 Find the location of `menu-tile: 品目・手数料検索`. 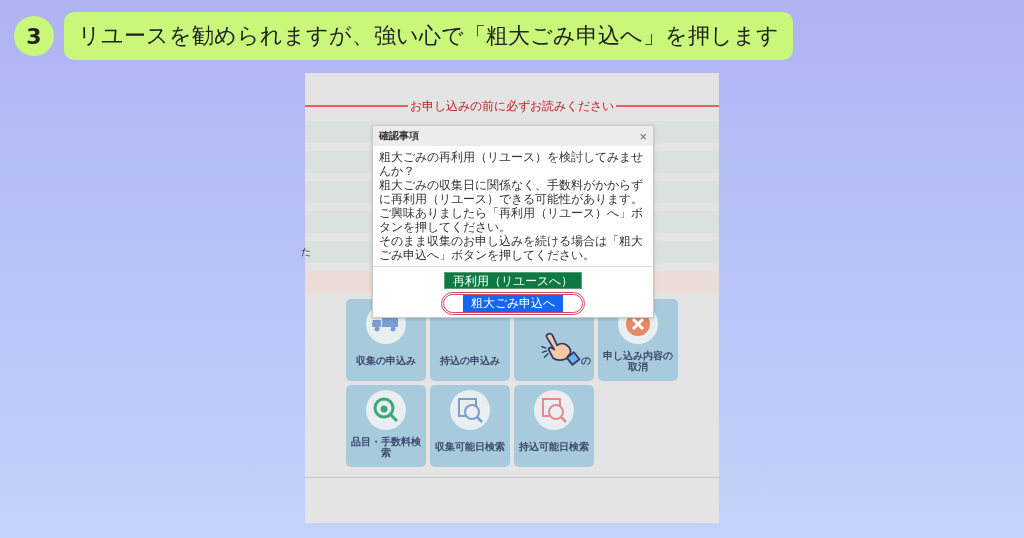

menu-tile: 品目・手数料検索 is located at coordinates (386, 426).